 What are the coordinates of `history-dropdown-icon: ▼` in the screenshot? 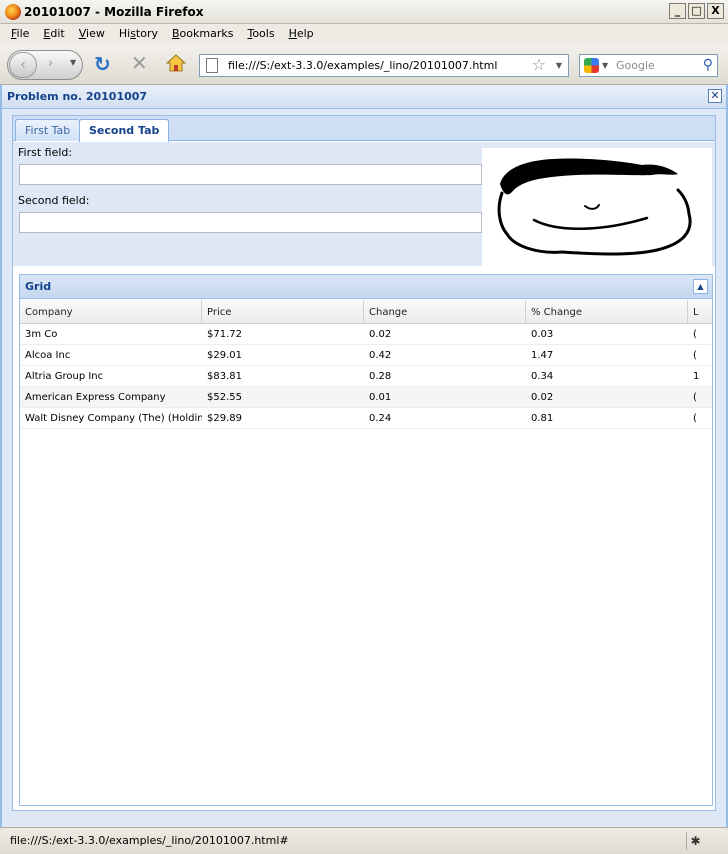 It's located at (73, 62).